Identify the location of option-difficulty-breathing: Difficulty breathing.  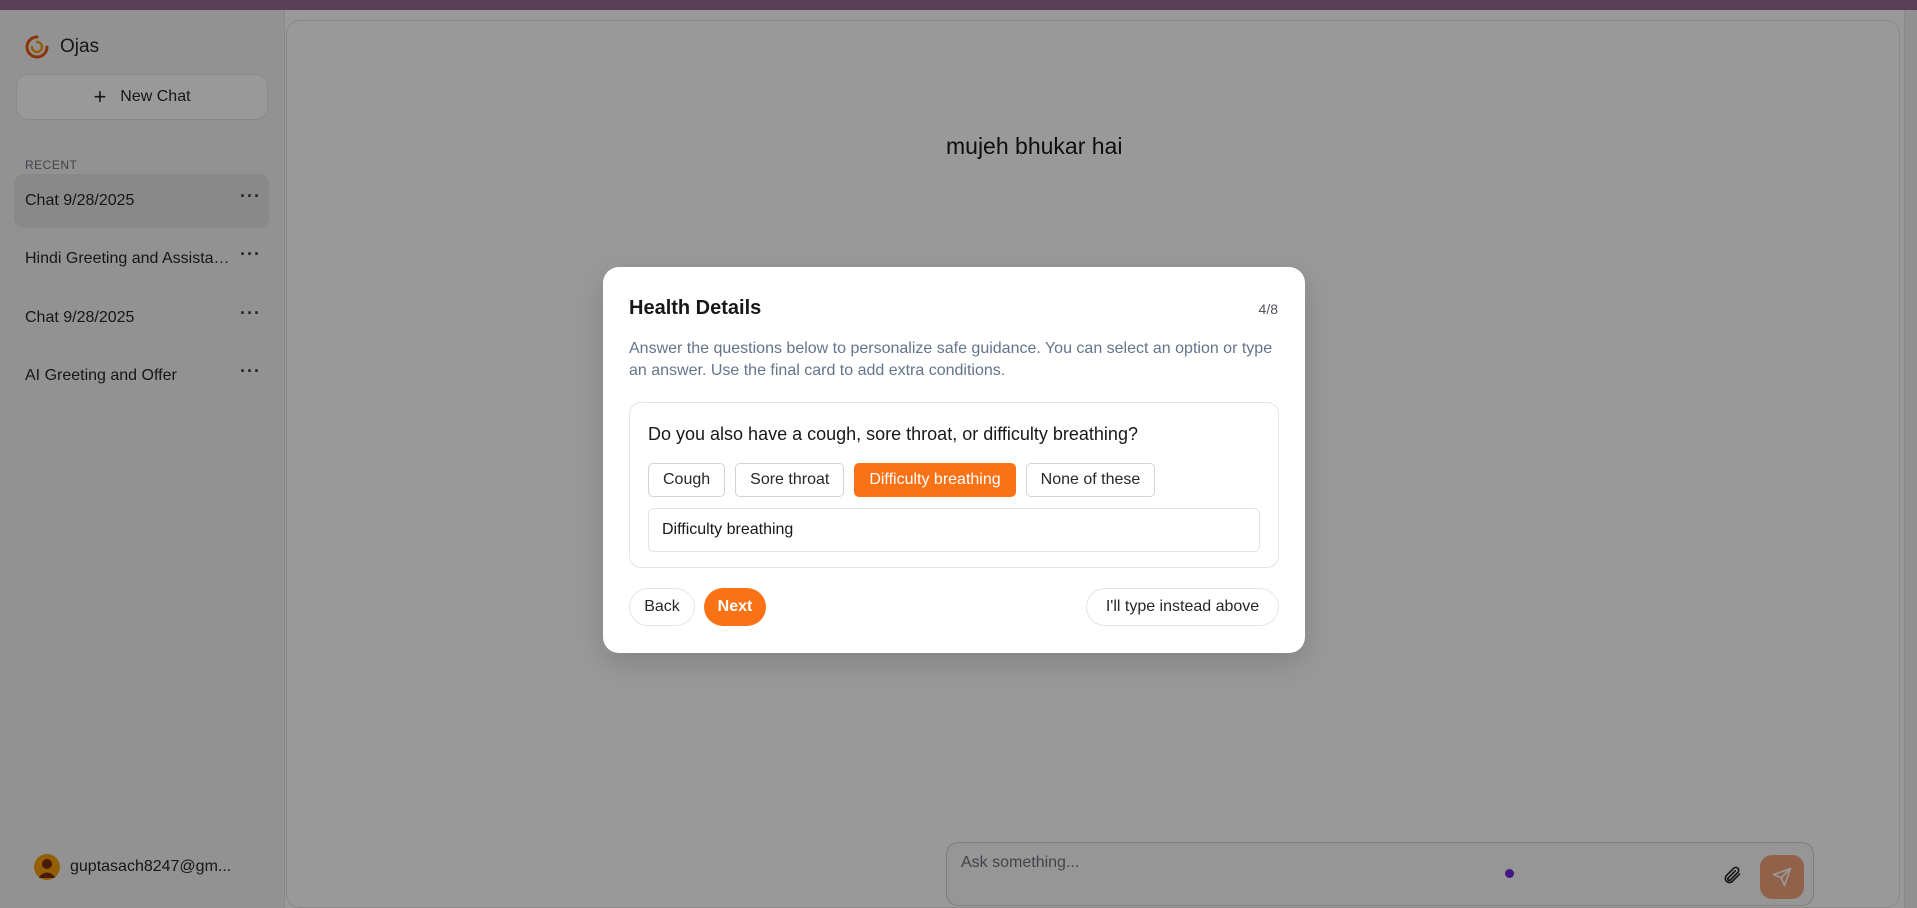
(935, 480).